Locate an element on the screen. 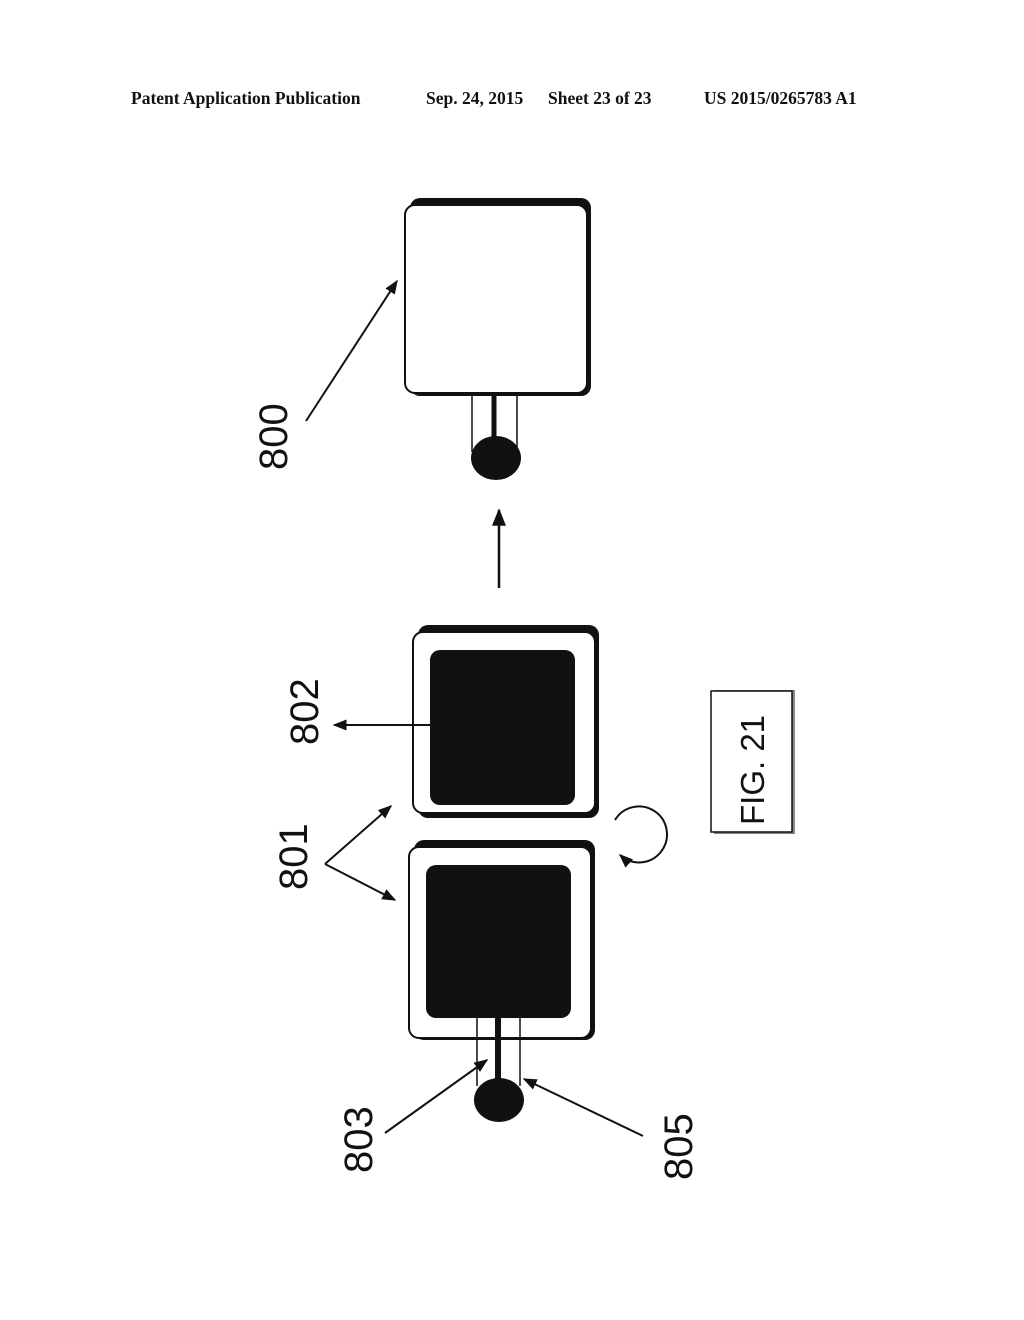  label-803: 803 is located at coordinates (359, 1139).